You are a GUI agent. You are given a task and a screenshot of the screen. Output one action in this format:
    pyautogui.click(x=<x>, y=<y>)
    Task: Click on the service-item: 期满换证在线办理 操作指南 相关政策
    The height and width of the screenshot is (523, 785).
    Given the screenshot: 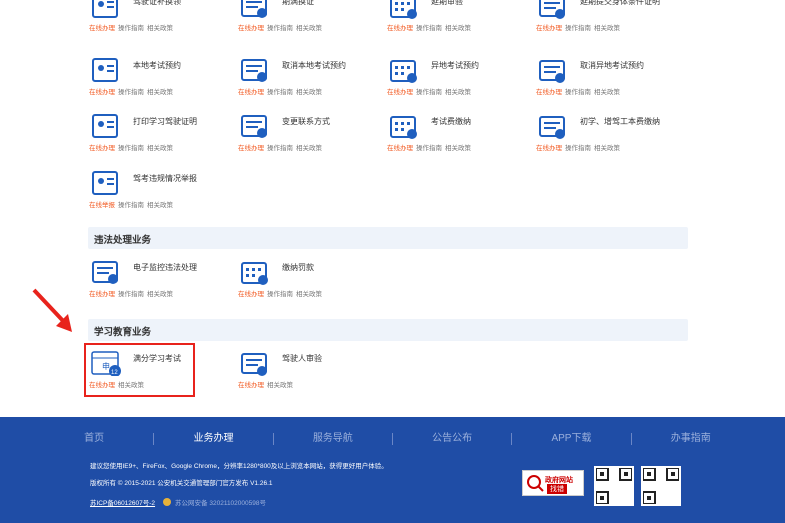 What is the action you would take?
    pyautogui.click(x=311, y=26)
    